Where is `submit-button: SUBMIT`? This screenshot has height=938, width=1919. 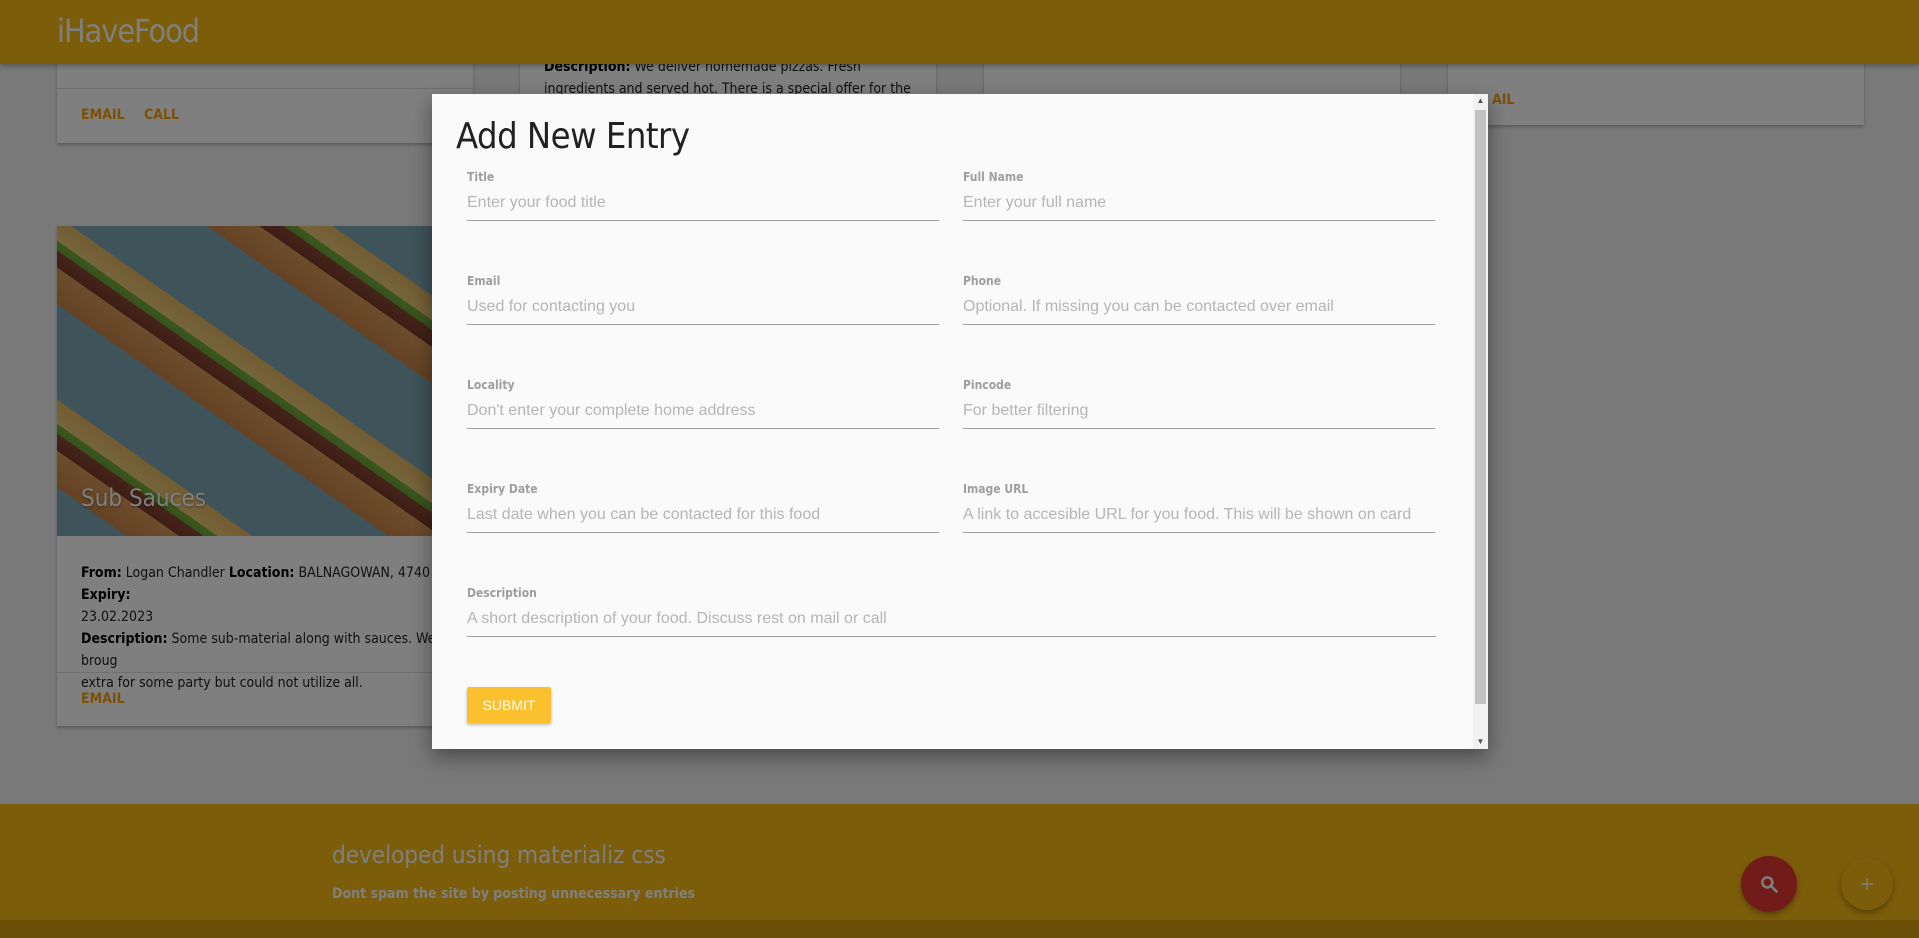 submit-button: SUBMIT is located at coordinates (509, 705).